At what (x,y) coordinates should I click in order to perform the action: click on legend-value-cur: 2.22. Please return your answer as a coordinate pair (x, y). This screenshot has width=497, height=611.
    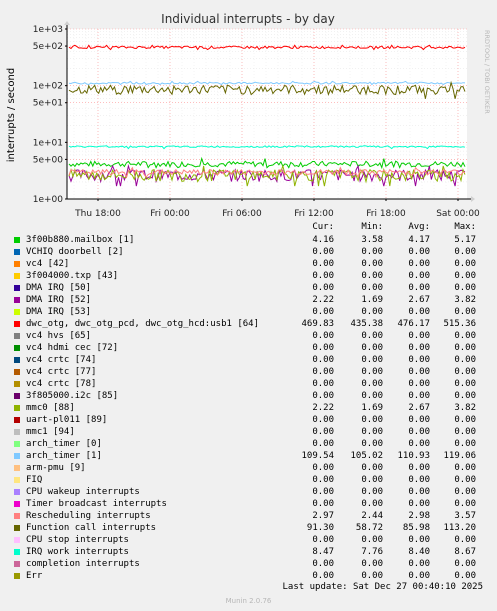
    Looking at the image, I should click on (323, 408).